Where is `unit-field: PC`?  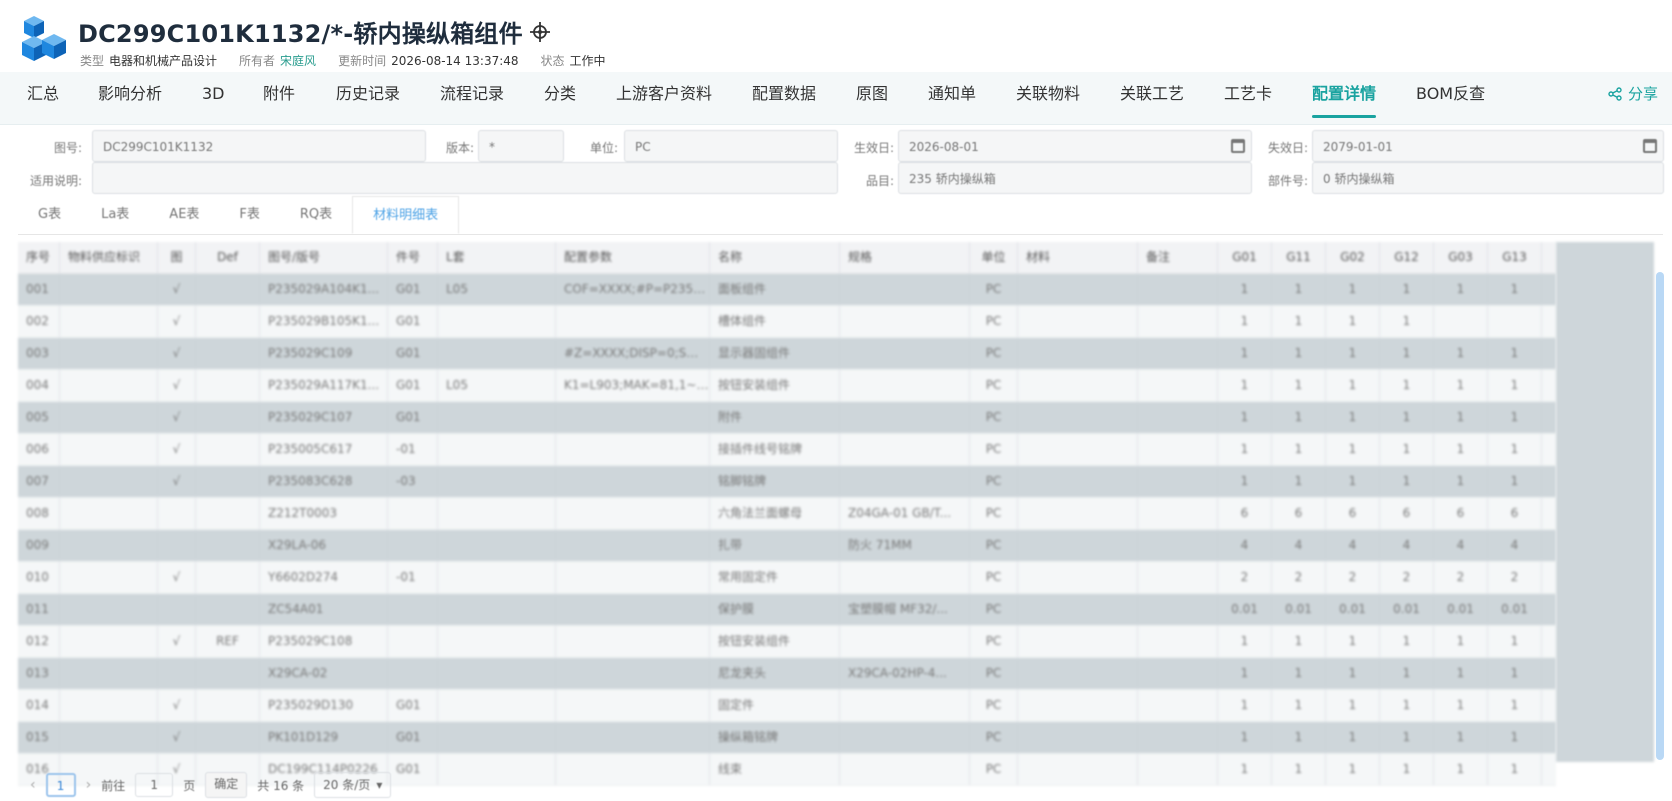
unit-field: PC is located at coordinates (731, 146).